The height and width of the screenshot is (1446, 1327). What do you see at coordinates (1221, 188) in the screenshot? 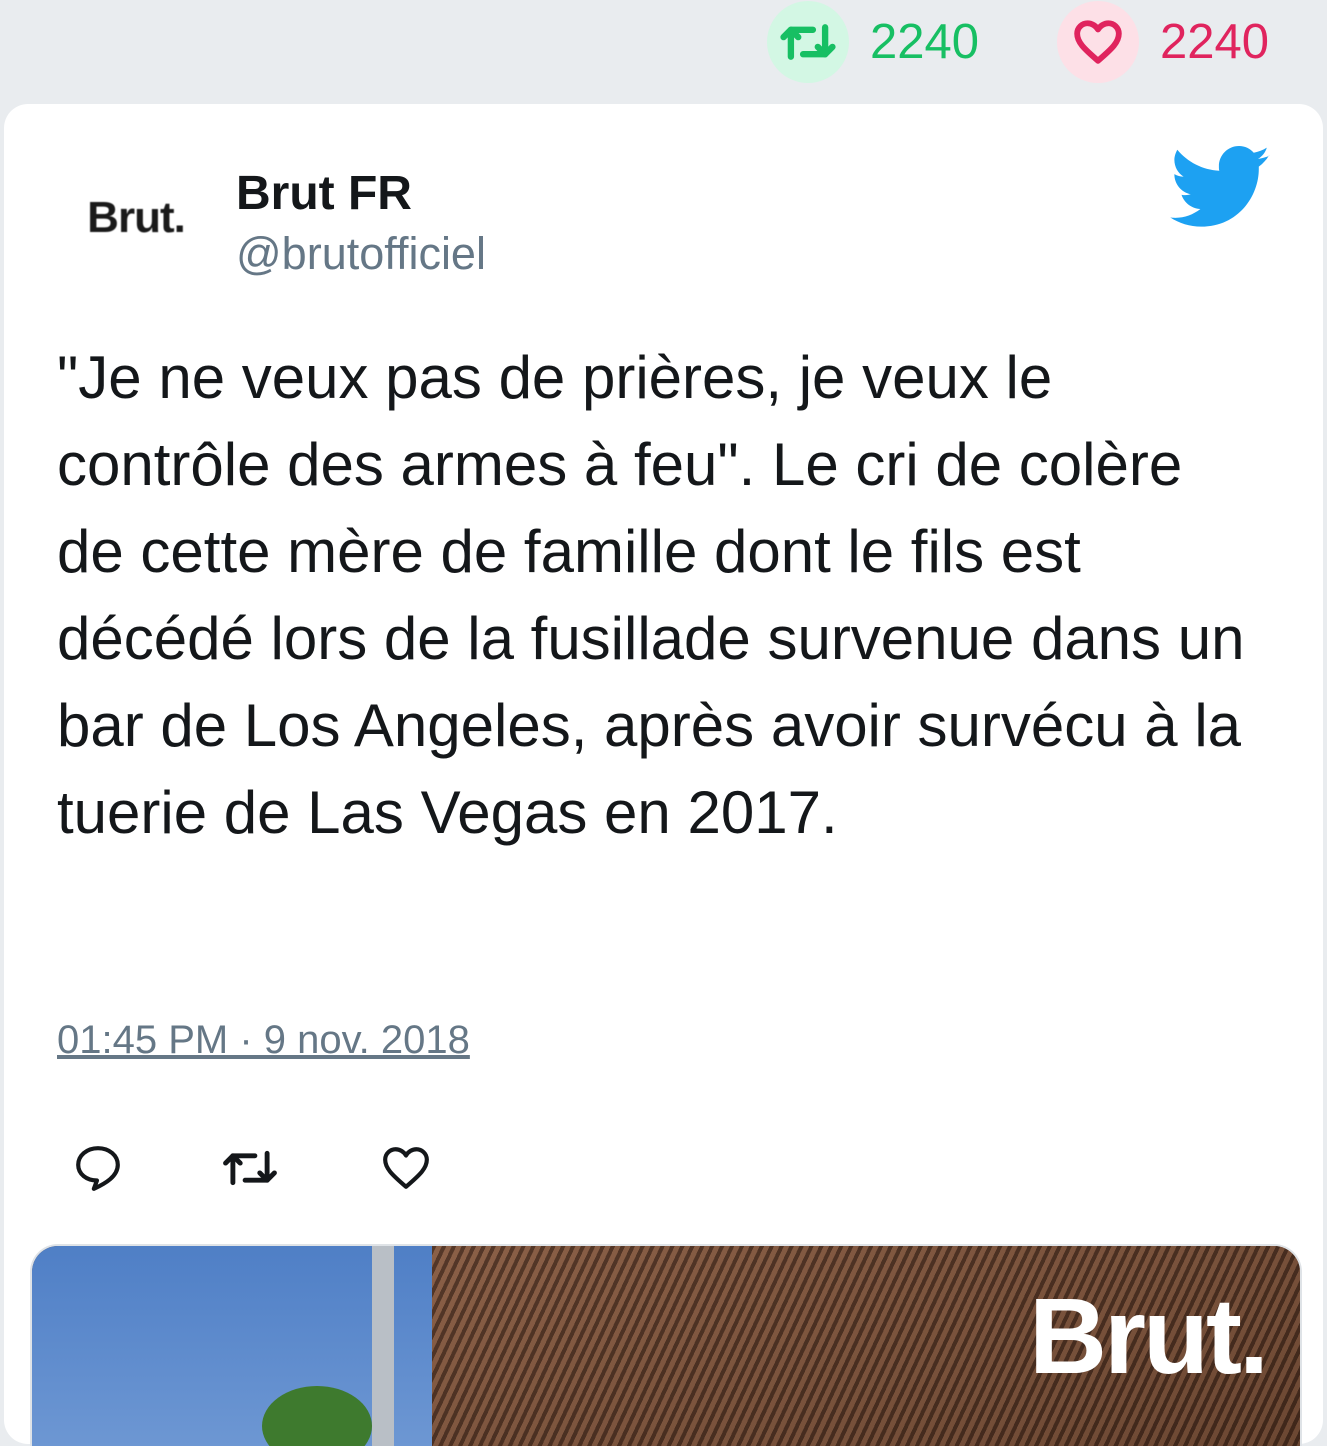
I see `twitter-bird-icon` at bounding box center [1221, 188].